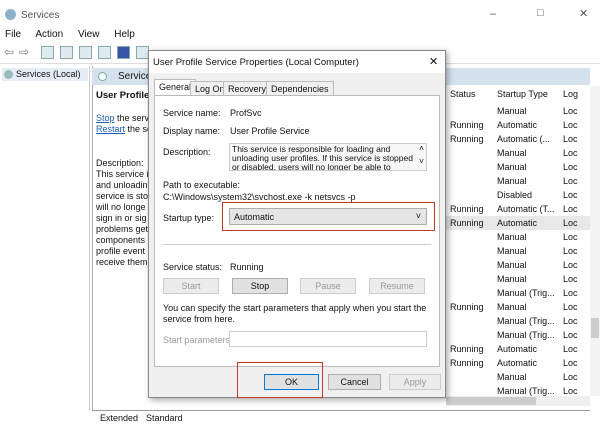 This screenshot has height=425, width=600. What do you see at coordinates (89, 34) in the screenshot?
I see `menu-view: View` at bounding box center [89, 34].